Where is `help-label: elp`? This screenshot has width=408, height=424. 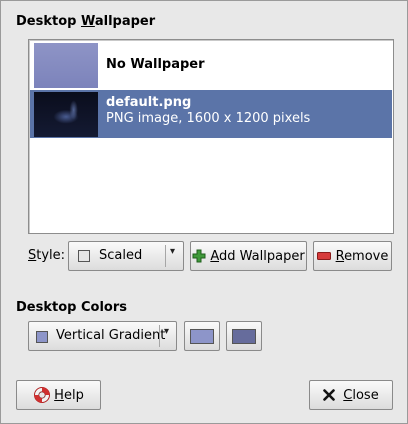 help-label: elp is located at coordinates (73, 395).